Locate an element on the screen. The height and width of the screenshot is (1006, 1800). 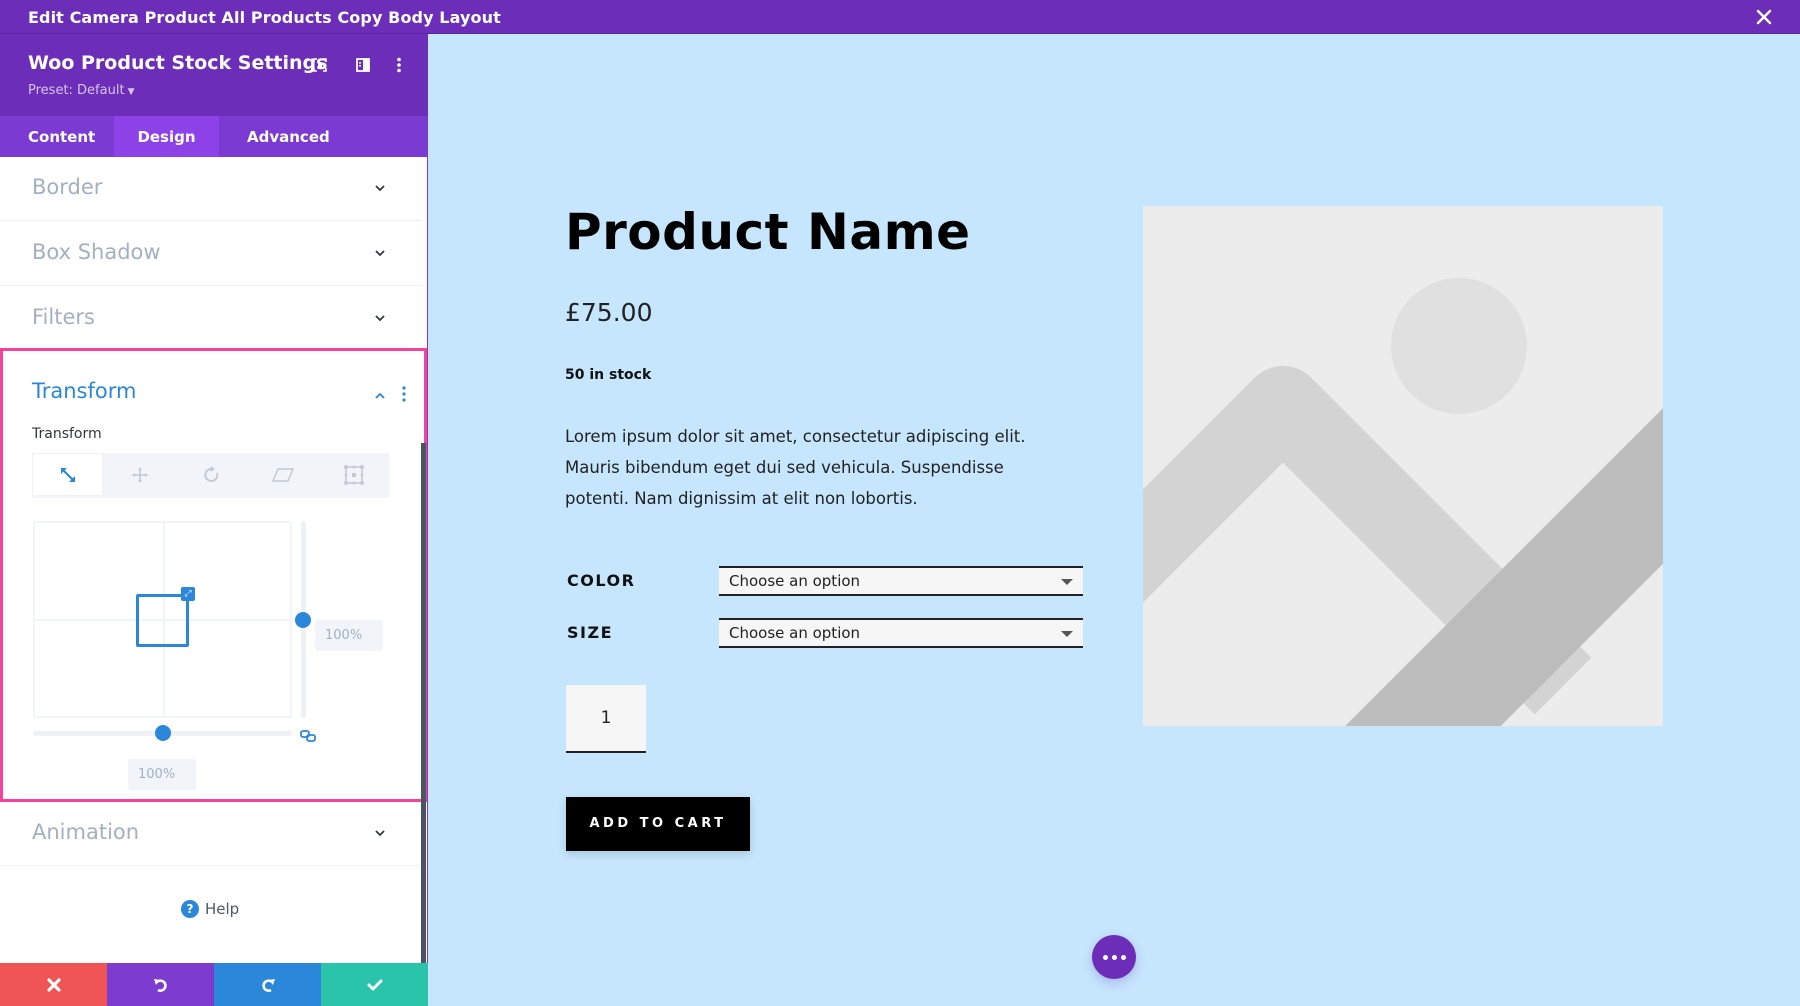
section-animation: Animation is located at coordinates (211, 834).